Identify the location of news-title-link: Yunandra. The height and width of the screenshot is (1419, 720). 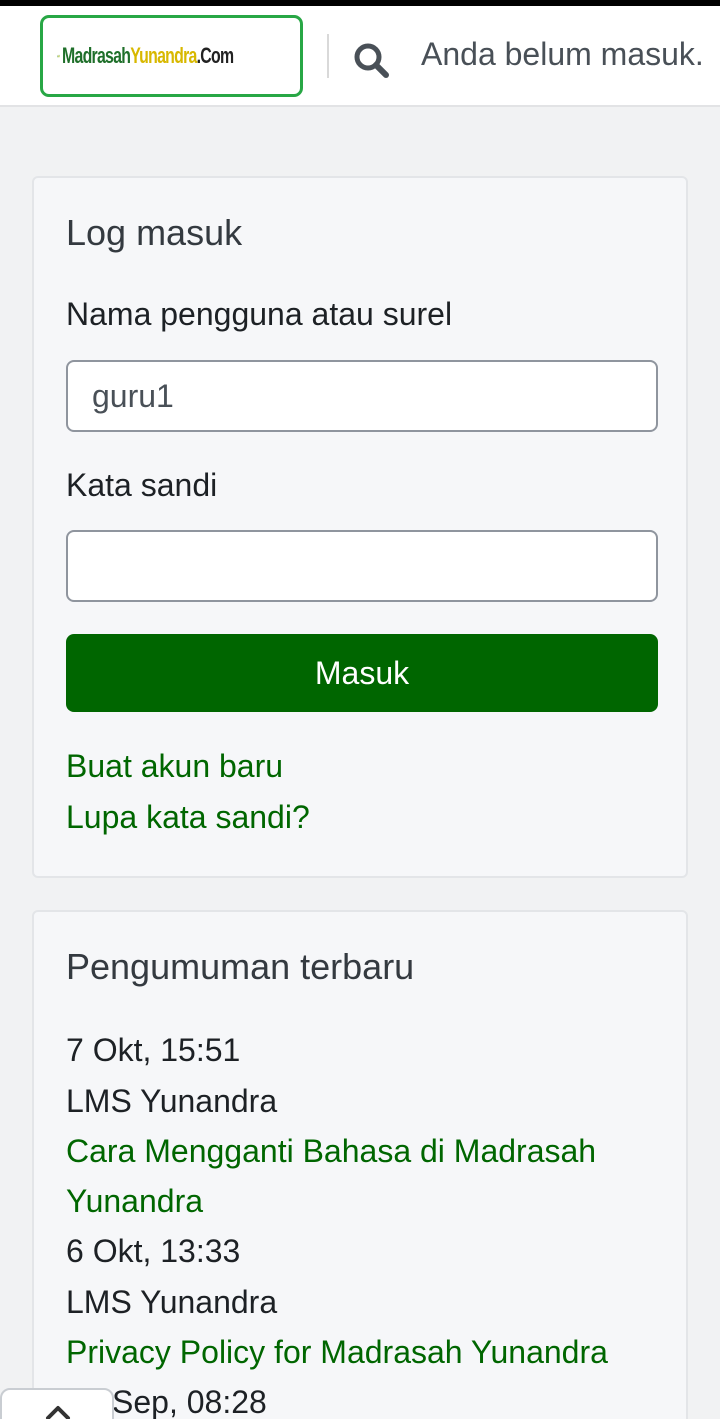
(134, 1201).